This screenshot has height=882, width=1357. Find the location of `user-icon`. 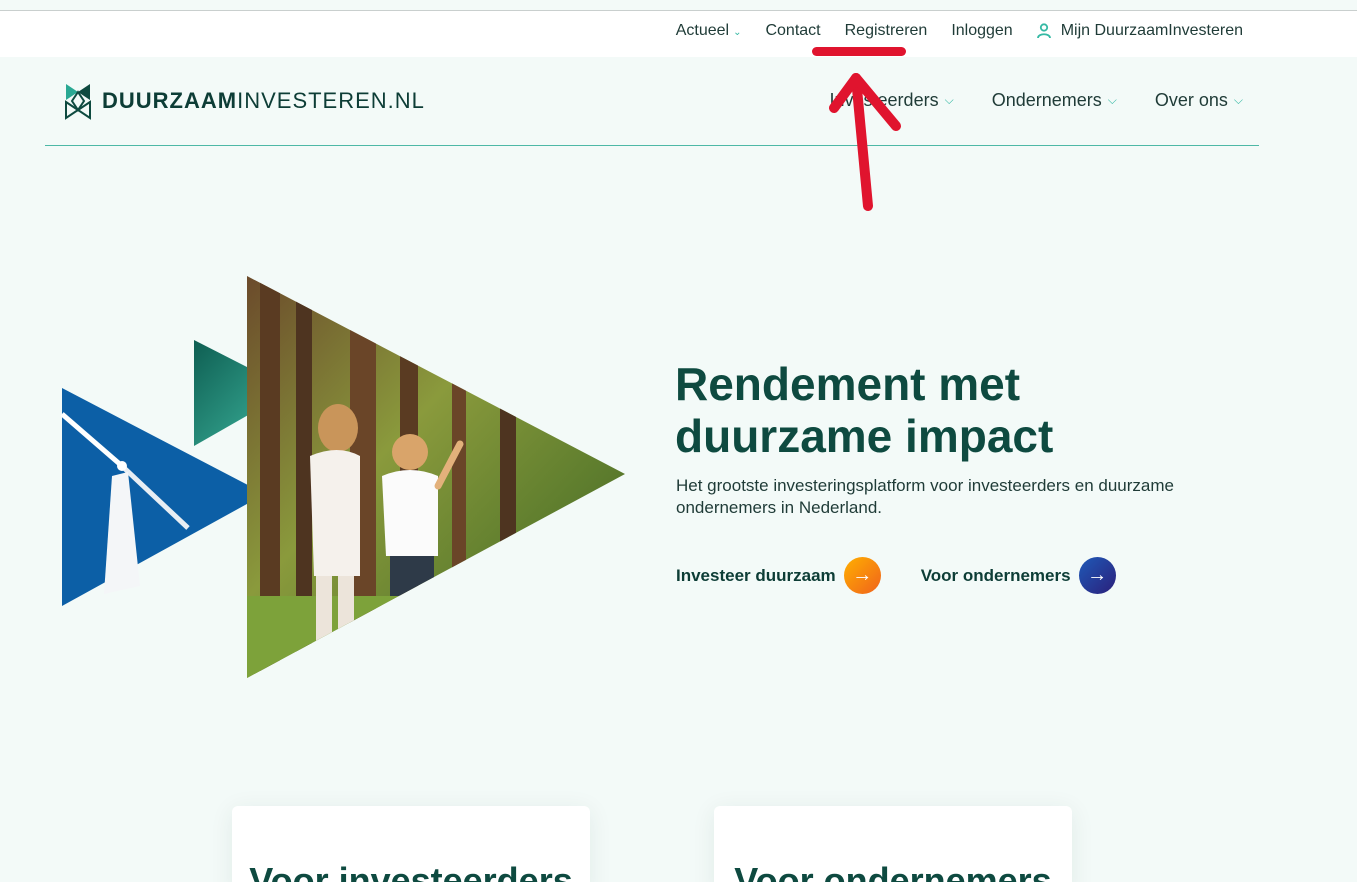

user-icon is located at coordinates (1043, 31).